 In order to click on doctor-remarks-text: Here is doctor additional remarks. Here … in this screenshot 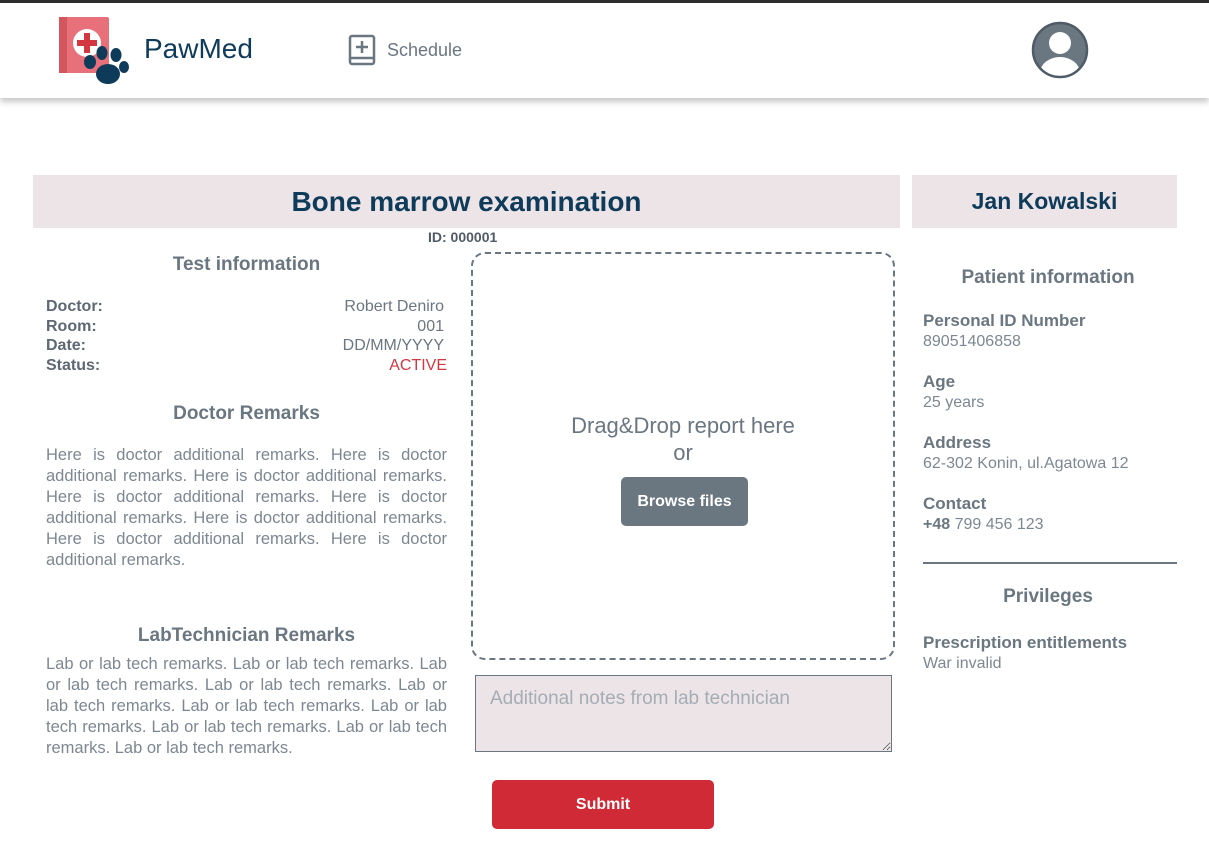, I will do `click(246, 507)`.